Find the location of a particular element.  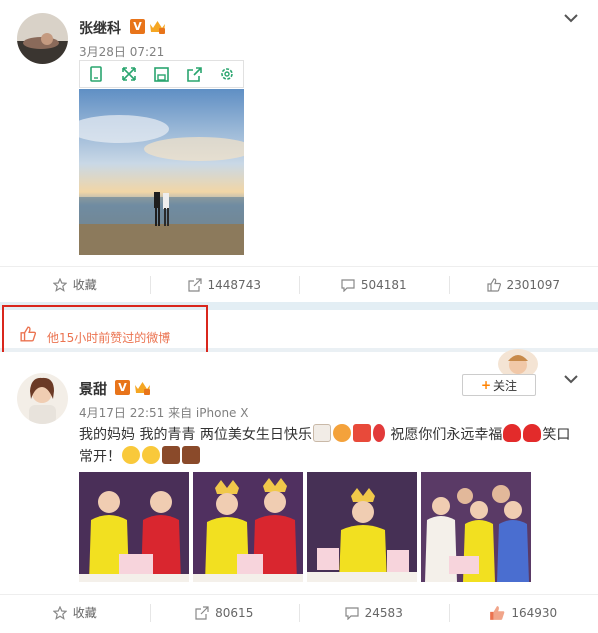

phone-view-icon is located at coordinates (96, 74).